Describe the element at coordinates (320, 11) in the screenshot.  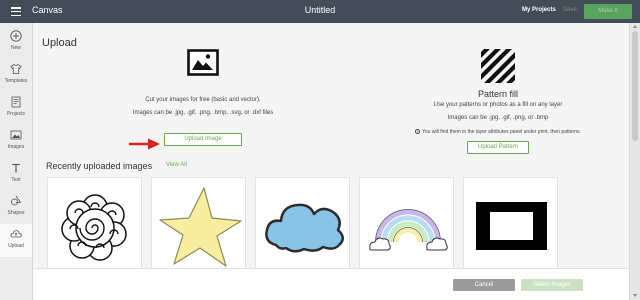
I see `top-bar: Canvas Untitled My Projects Save Make It` at that location.